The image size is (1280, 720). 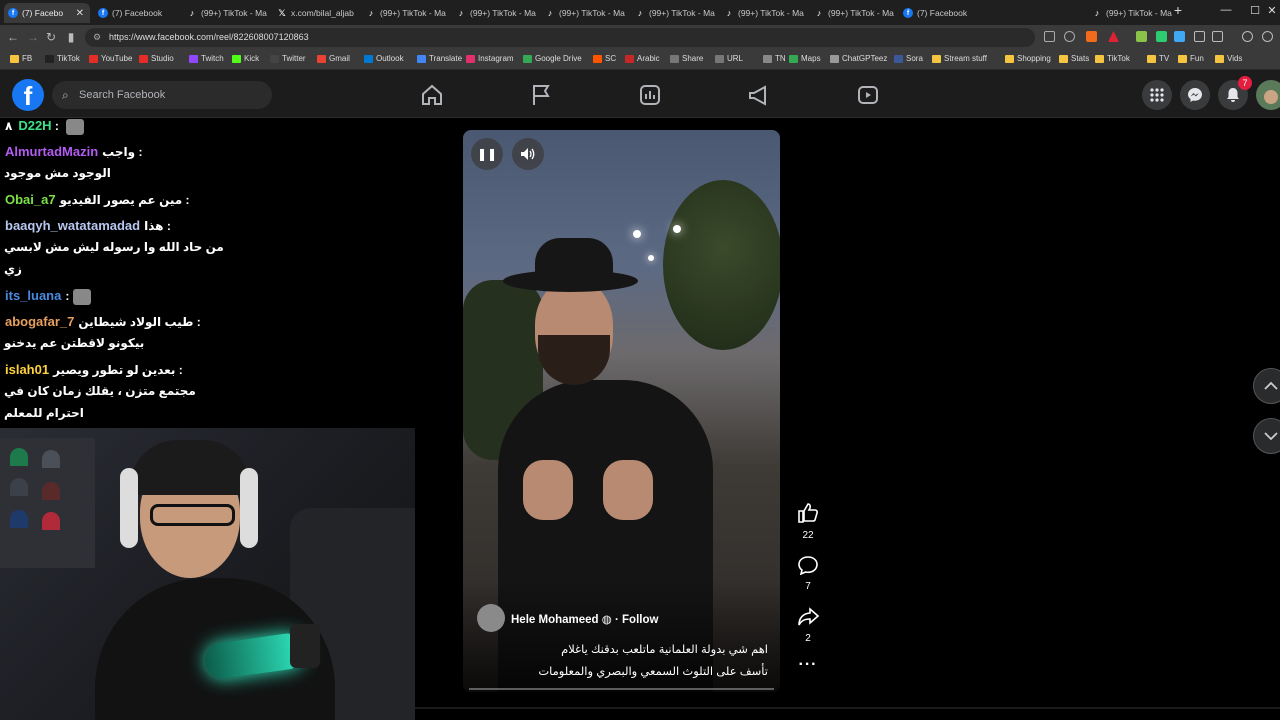 I want to click on facebook-logo: f, so click(x=28, y=95).